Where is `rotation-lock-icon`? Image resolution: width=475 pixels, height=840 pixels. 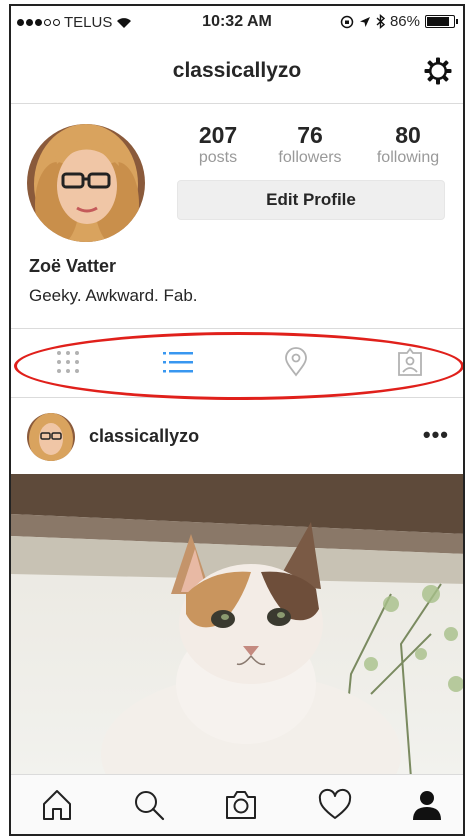 rotation-lock-icon is located at coordinates (347, 21).